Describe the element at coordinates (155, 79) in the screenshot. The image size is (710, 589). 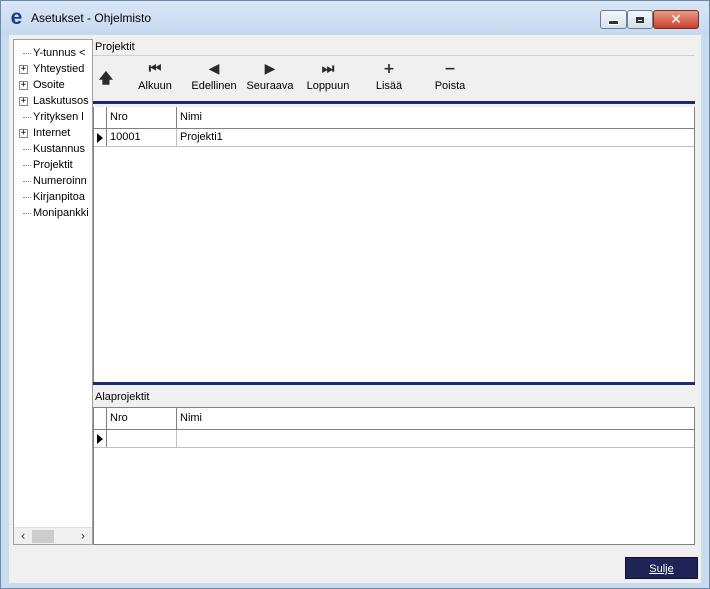
I see `first-button: ⏮ Alkuun` at that location.